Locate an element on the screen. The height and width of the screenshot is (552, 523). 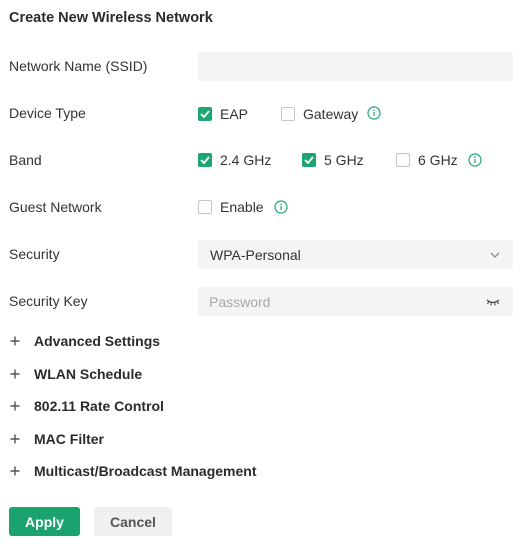
section-mac-filter: MAC Filter is located at coordinates (56, 439).